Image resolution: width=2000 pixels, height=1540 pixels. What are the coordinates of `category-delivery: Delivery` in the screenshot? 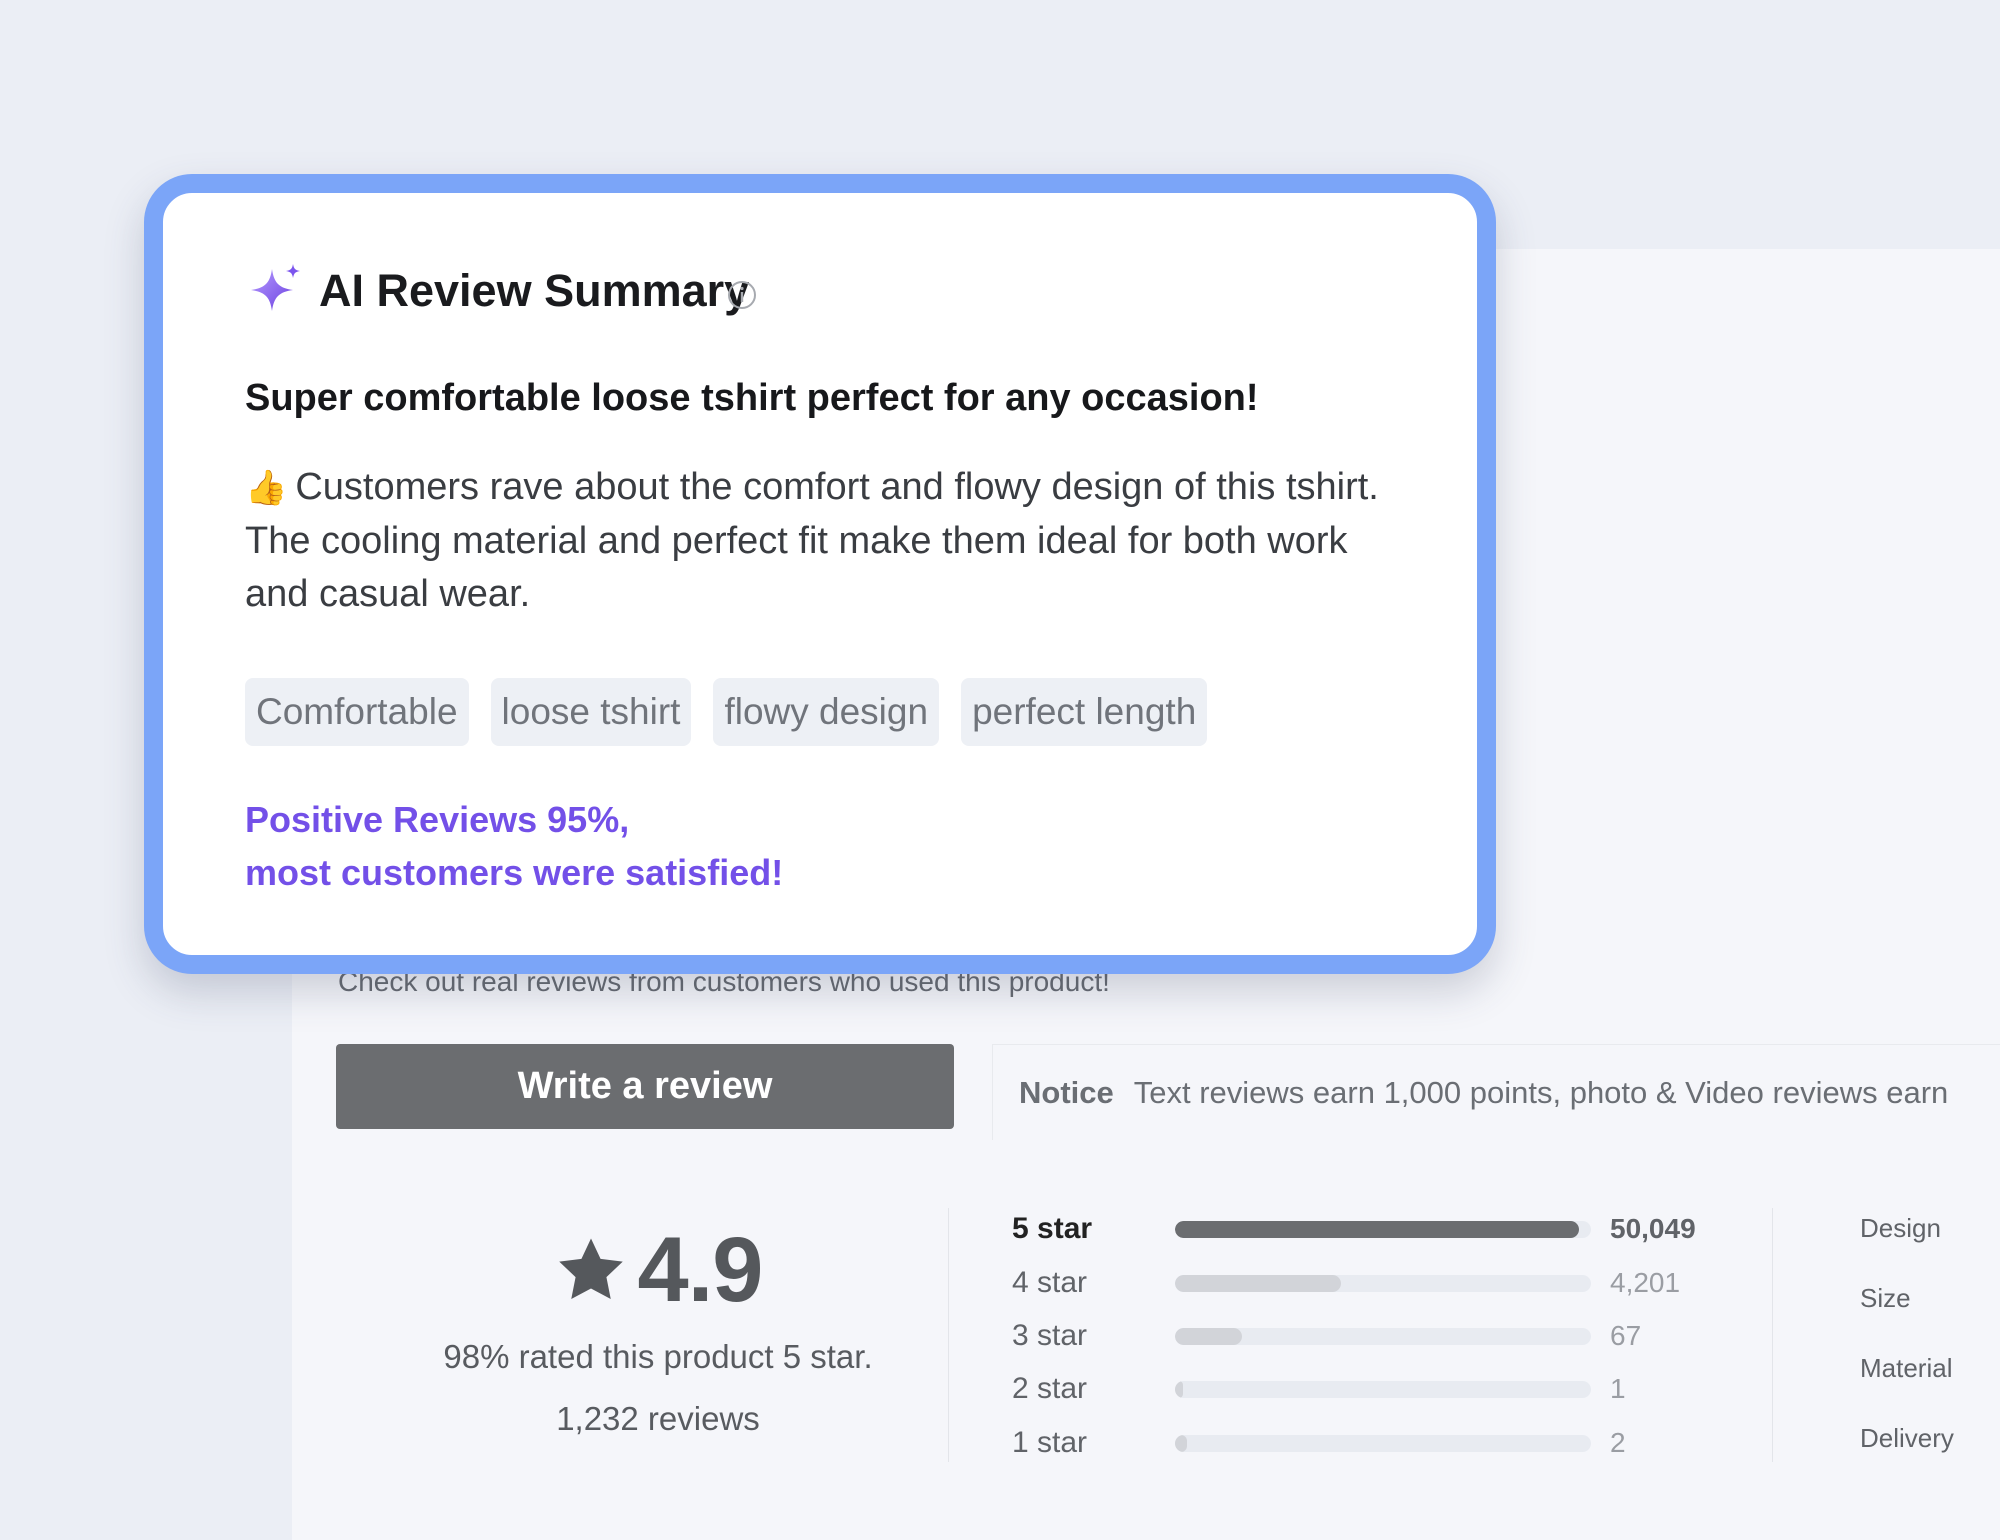 It's located at (1907, 1438).